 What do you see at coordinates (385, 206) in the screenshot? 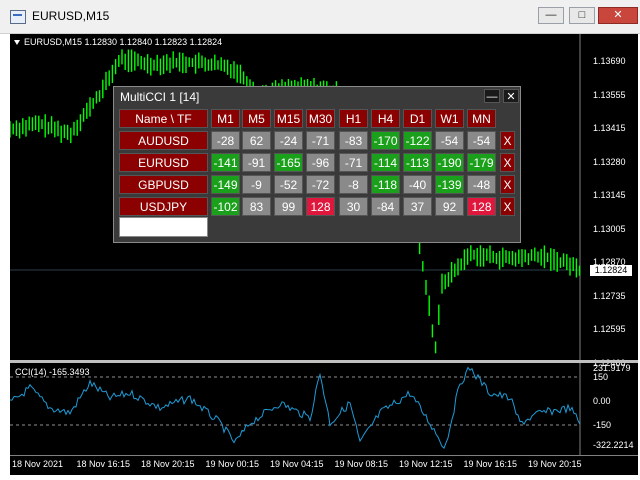
I see `cci-value-cell: -84` at bounding box center [385, 206].